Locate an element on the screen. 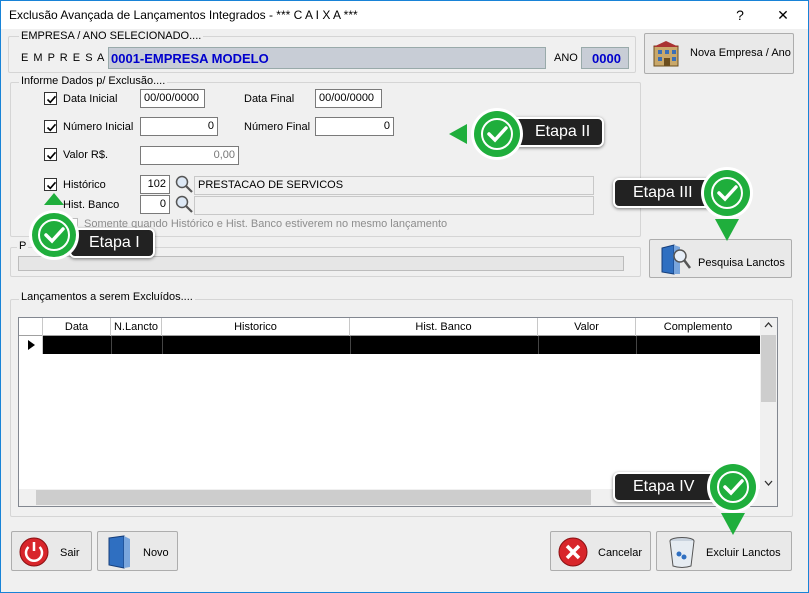 Image resolution: width=809 pixels, height=593 pixels. help-icon: ? is located at coordinates (740, 15).